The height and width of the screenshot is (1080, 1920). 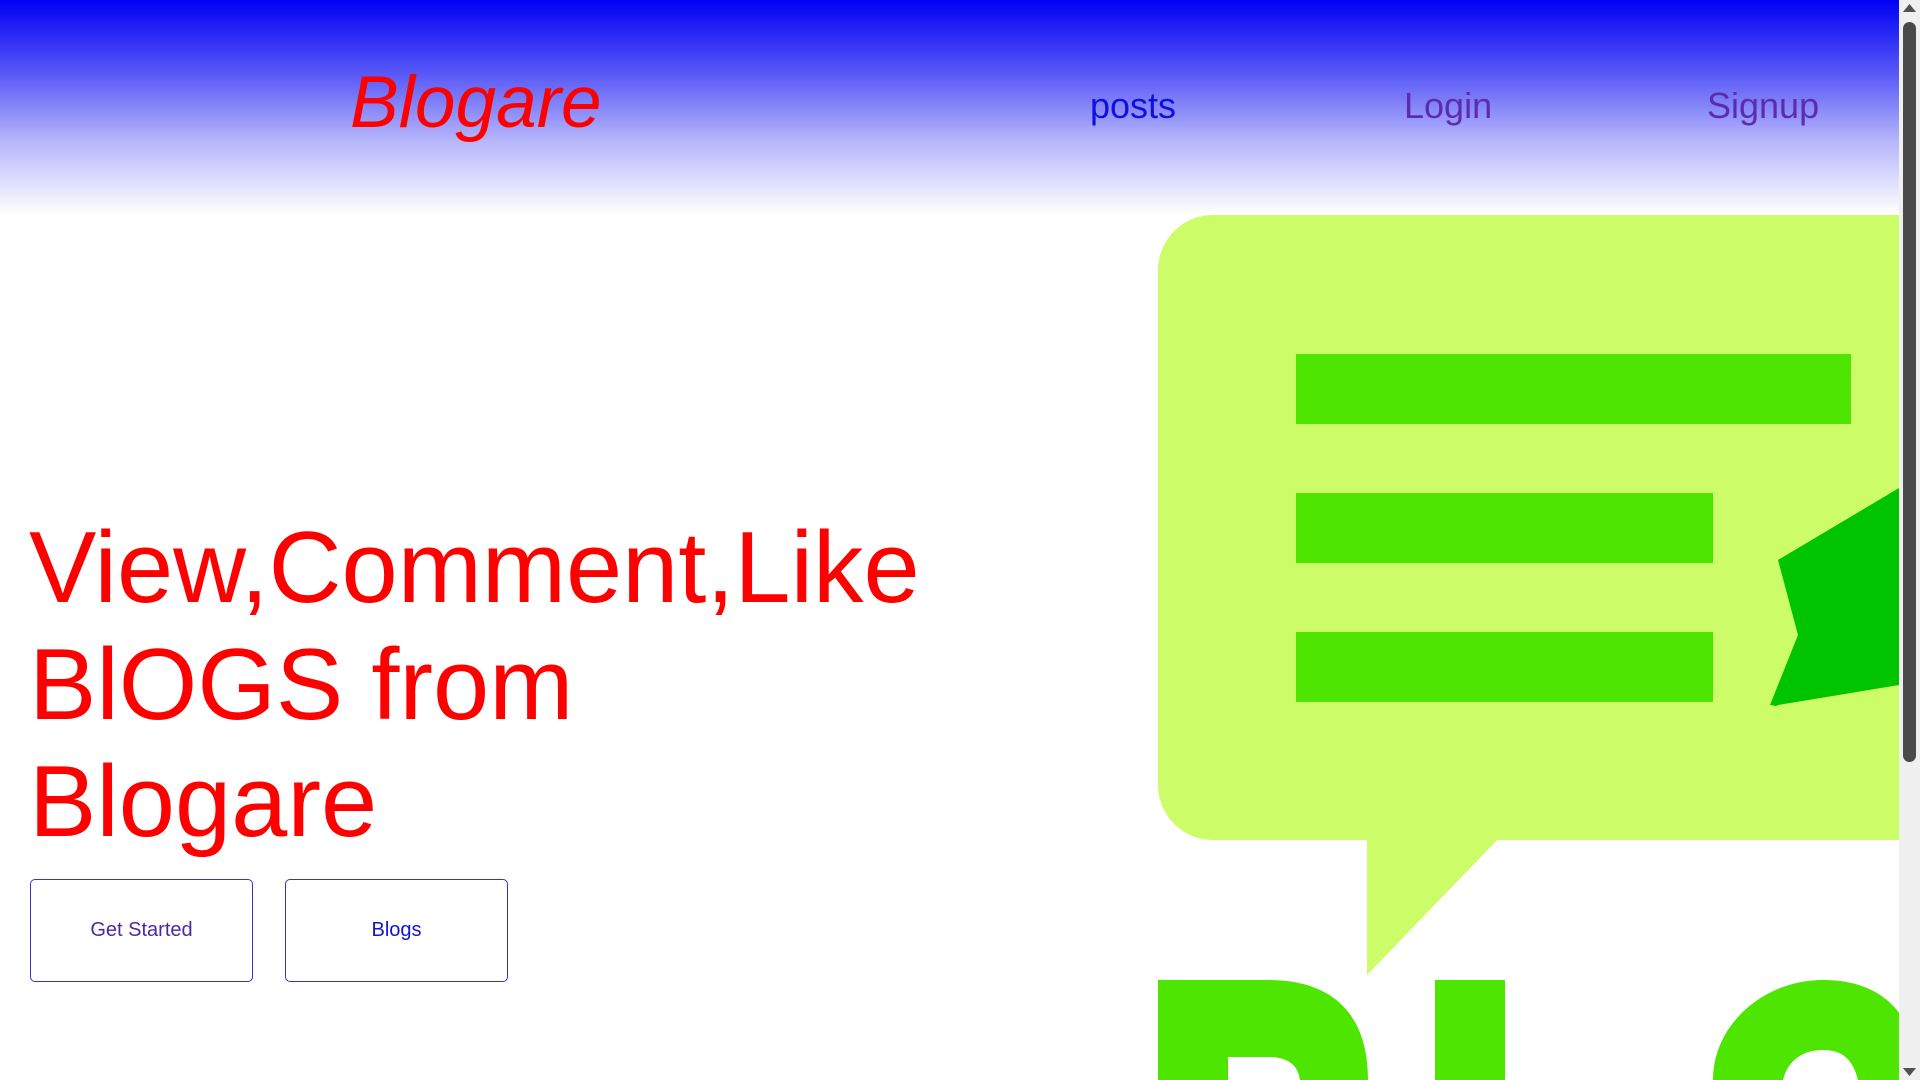 What do you see at coordinates (1763, 106) in the screenshot?
I see `nav-signup-link: Signup` at bounding box center [1763, 106].